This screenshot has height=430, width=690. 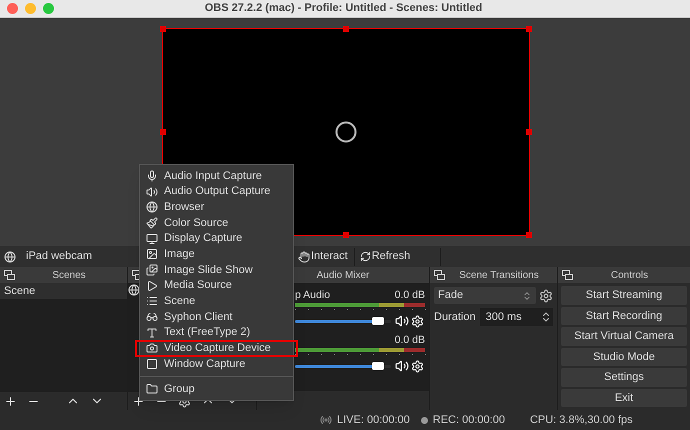 I want to click on refresh-button: Refresh, so click(x=397, y=257).